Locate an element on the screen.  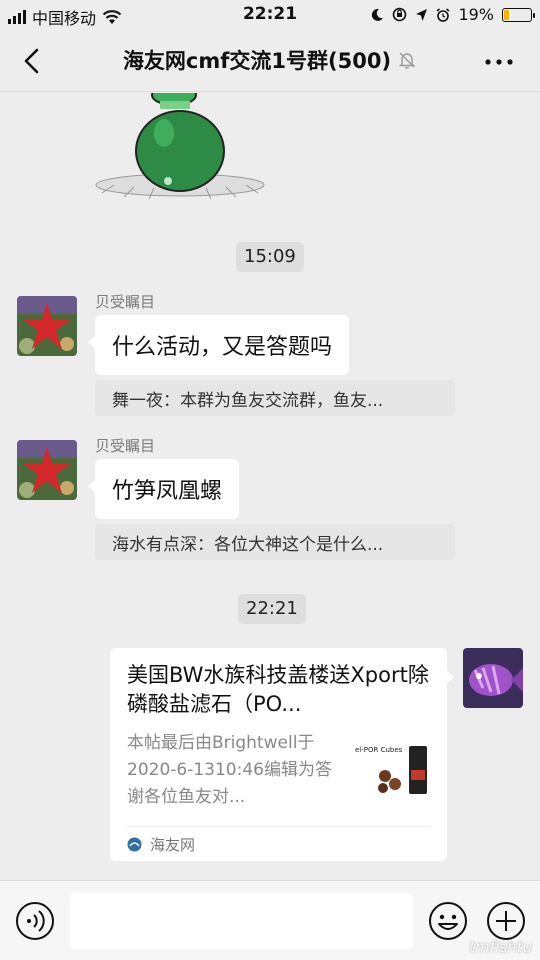
emoji-icon is located at coordinates (448, 921).